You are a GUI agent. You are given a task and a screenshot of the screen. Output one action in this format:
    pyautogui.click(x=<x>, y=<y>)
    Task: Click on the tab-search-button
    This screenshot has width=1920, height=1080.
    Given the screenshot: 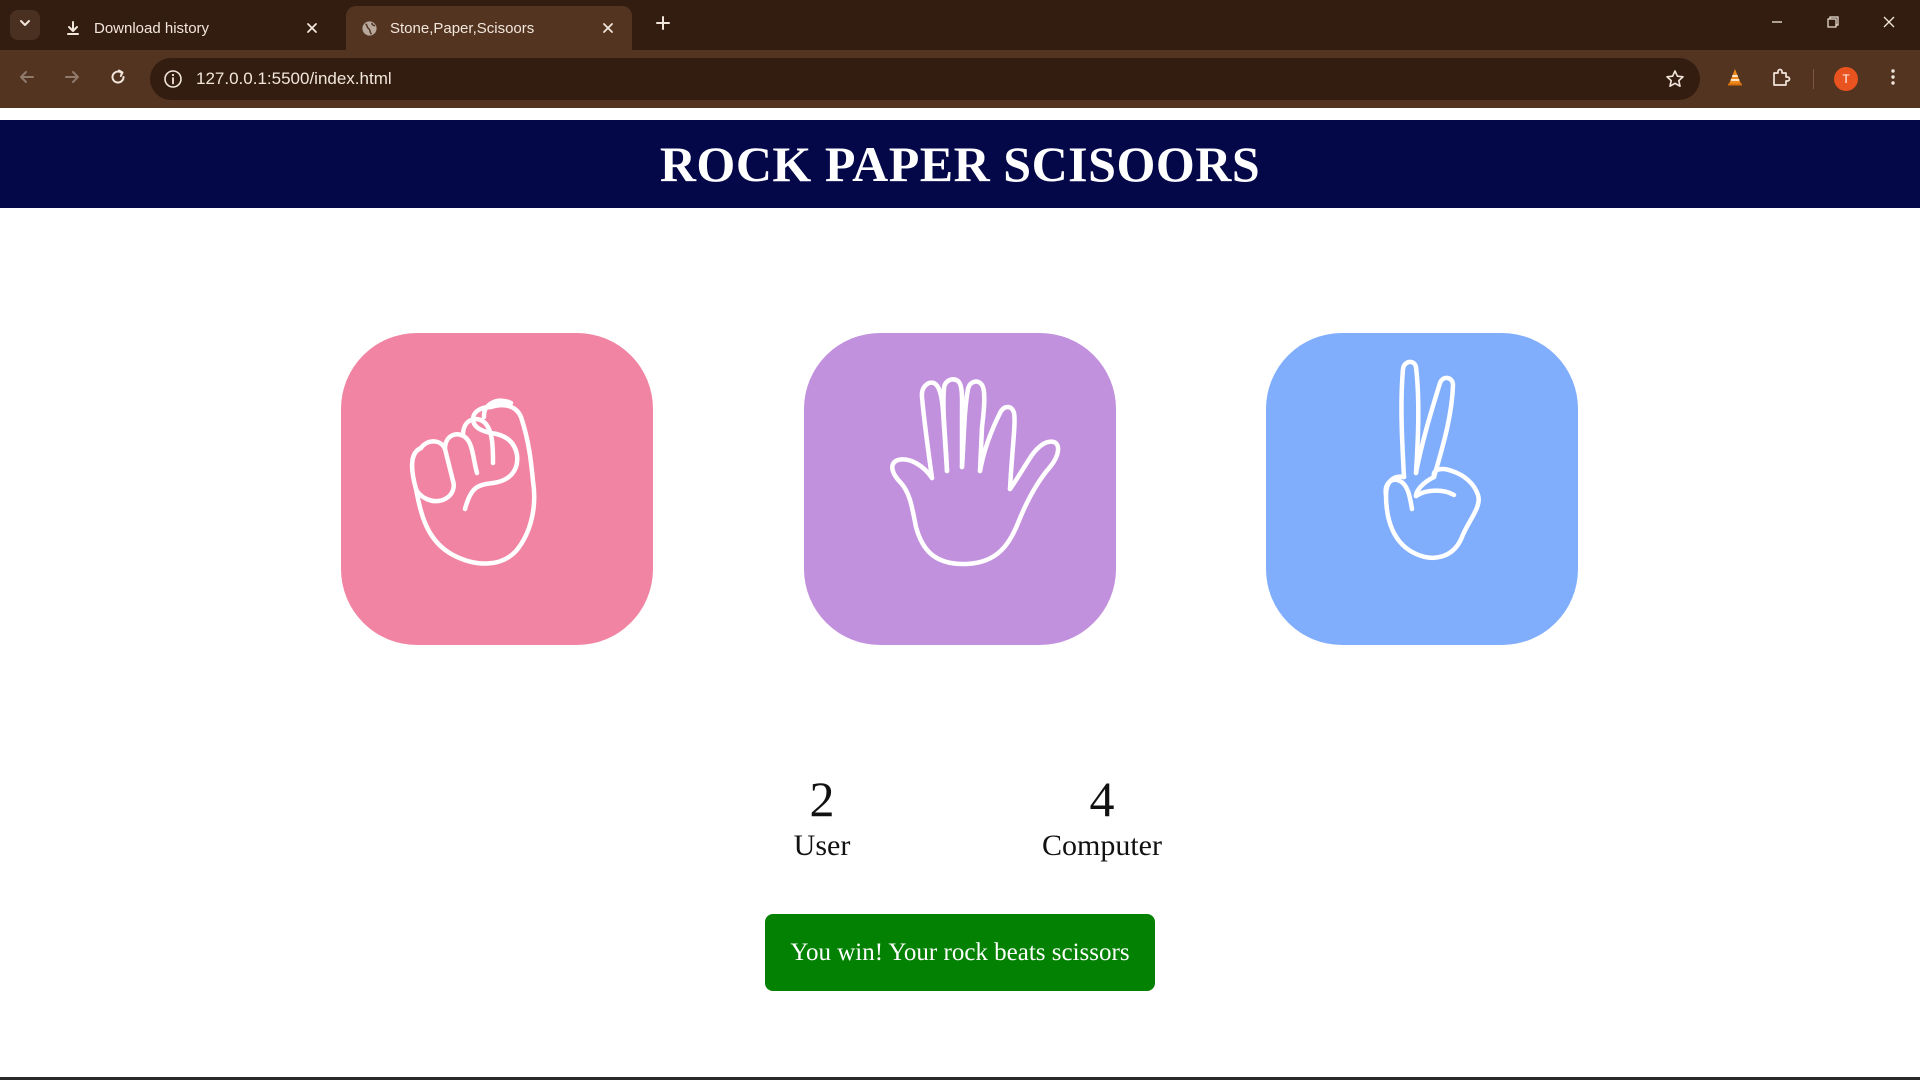 What is the action you would take?
    pyautogui.click(x=25, y=25)
    